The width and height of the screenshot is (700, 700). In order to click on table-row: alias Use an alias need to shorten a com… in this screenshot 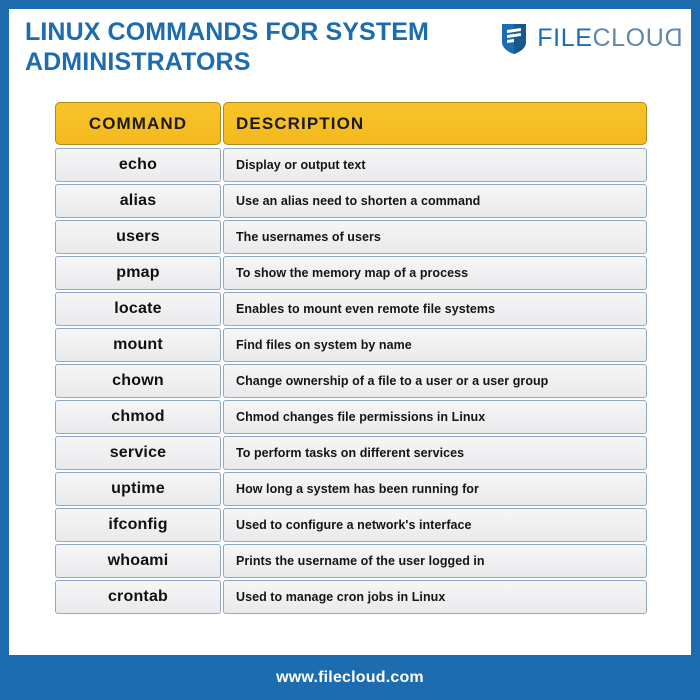, I will do `click(351, 201)`.